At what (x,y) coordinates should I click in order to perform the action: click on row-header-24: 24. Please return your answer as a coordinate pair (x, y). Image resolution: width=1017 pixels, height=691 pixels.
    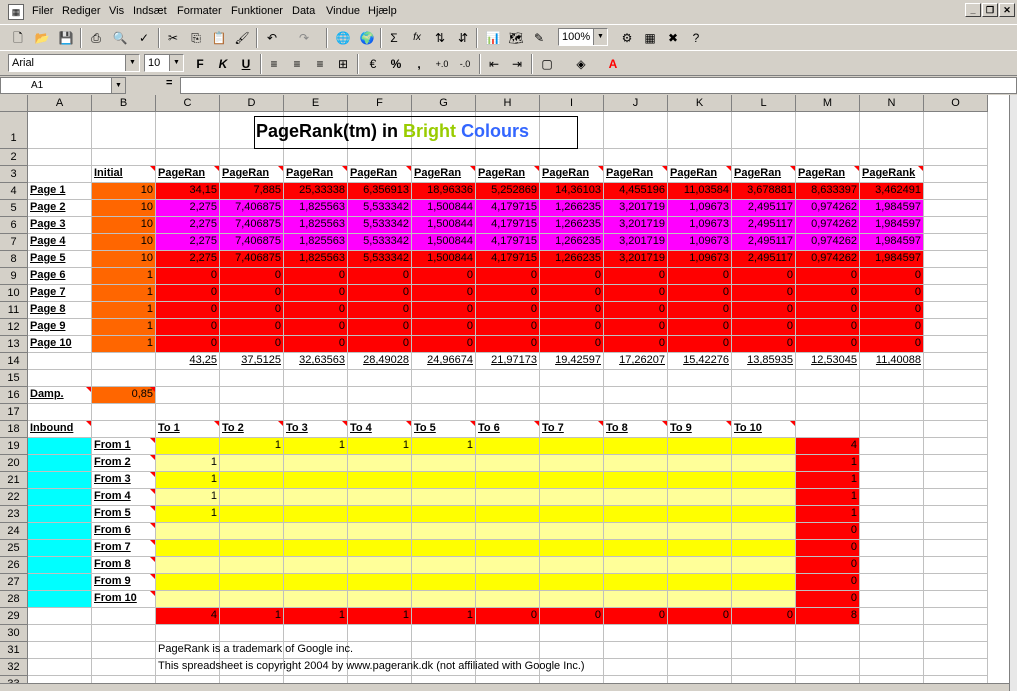
    Looking at the image, I should click on (14, 531).